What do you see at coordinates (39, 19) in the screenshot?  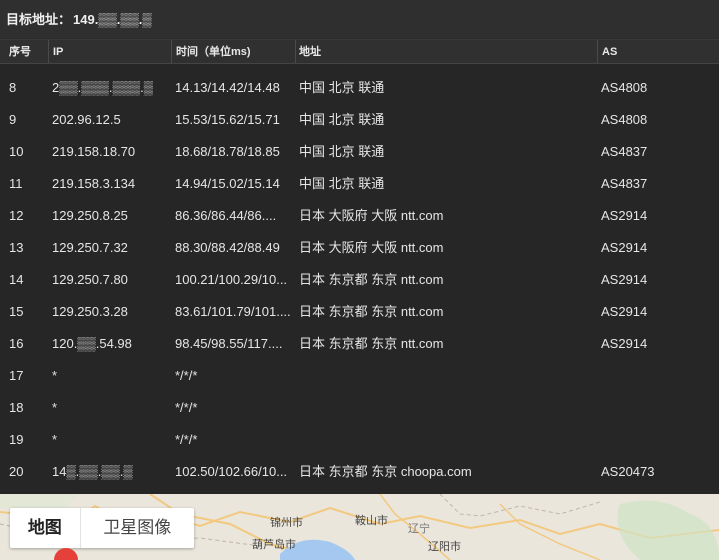 I see `target-address-label: 目标地址：` at bounding box center [39, 19].